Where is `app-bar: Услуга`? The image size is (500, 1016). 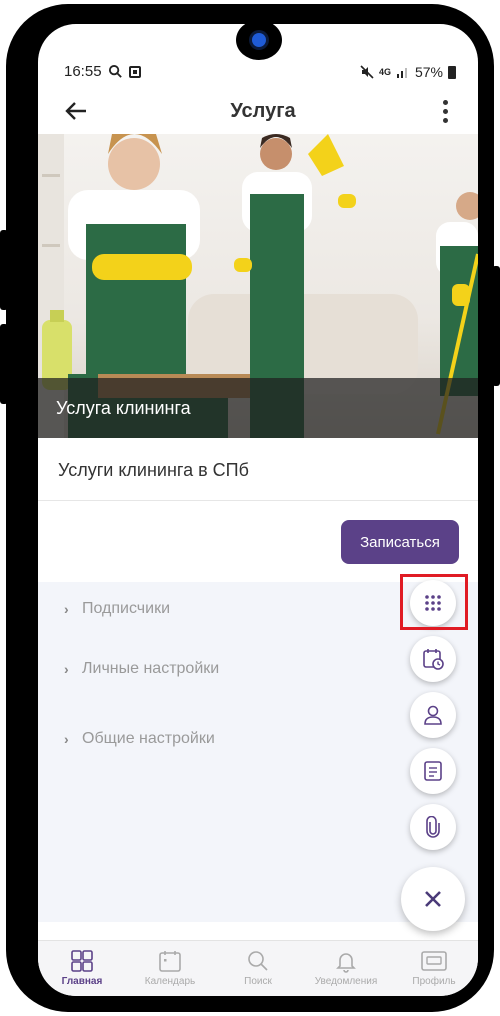 app-bar: Услуга is located at coordinates (258, 111).